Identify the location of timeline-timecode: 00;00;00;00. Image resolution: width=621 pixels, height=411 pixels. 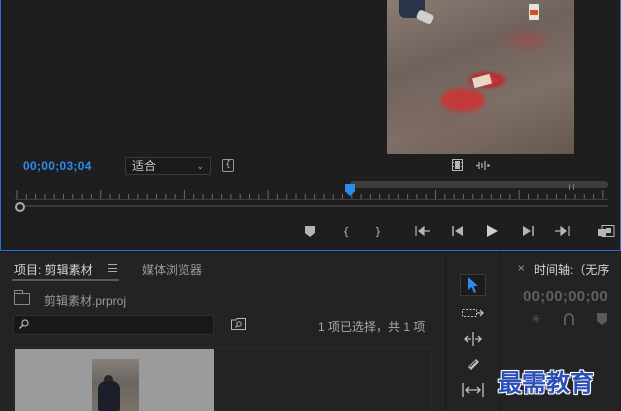
(565, 296).